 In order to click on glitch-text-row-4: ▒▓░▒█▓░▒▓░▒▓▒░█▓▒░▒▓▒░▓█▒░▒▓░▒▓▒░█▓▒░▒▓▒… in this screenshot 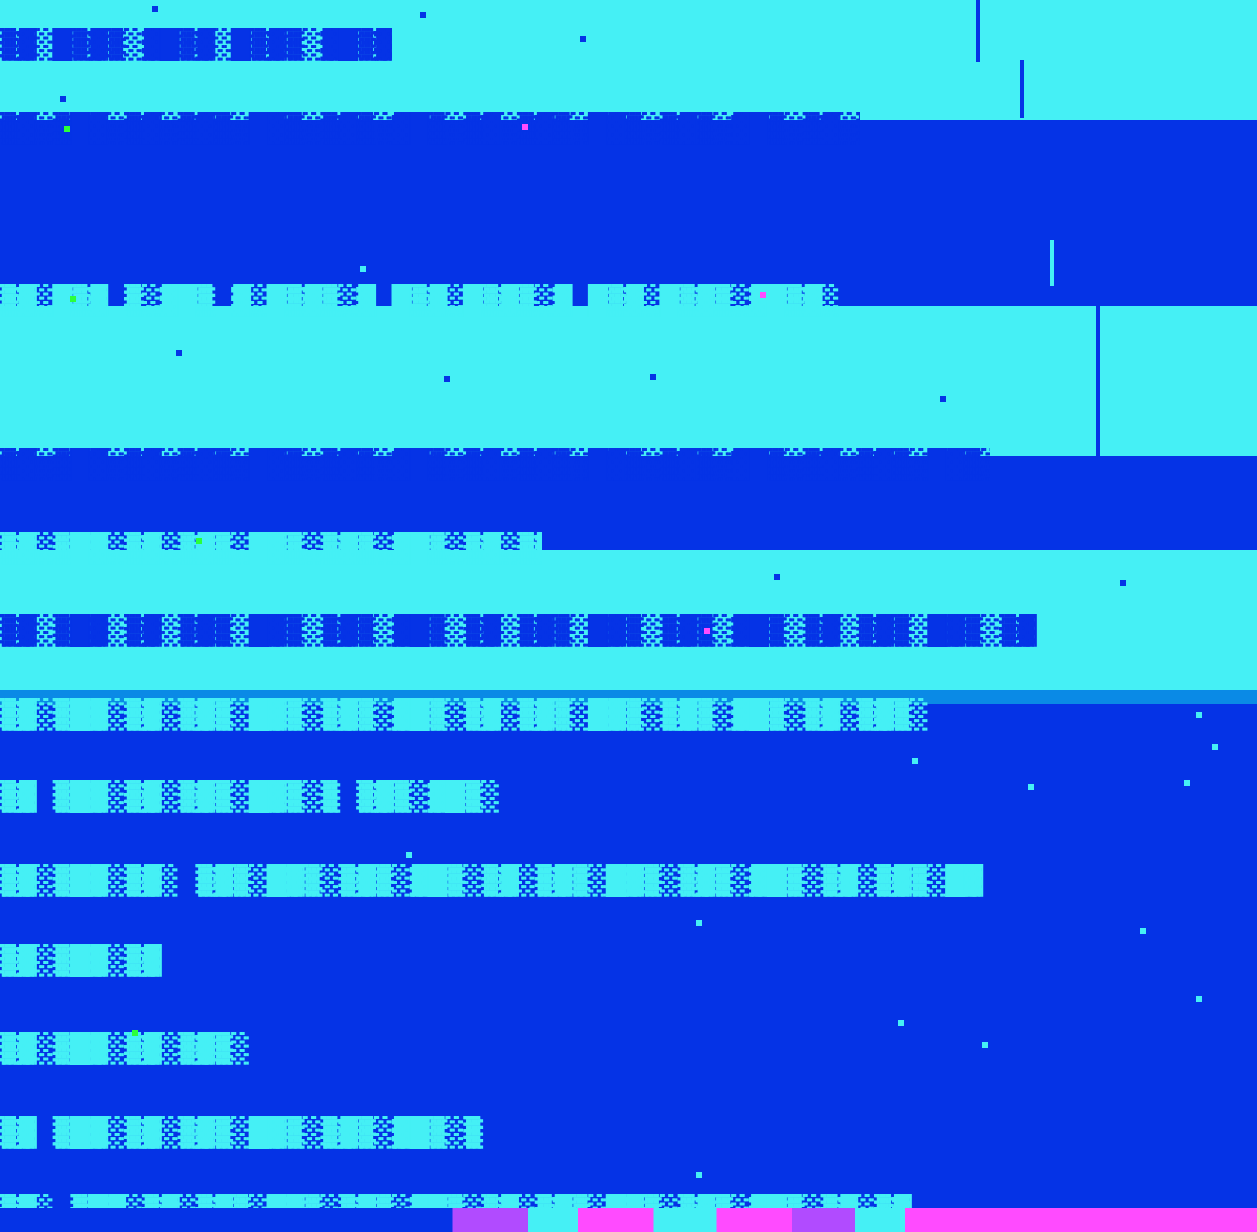, I will do `click(495, 464)`.